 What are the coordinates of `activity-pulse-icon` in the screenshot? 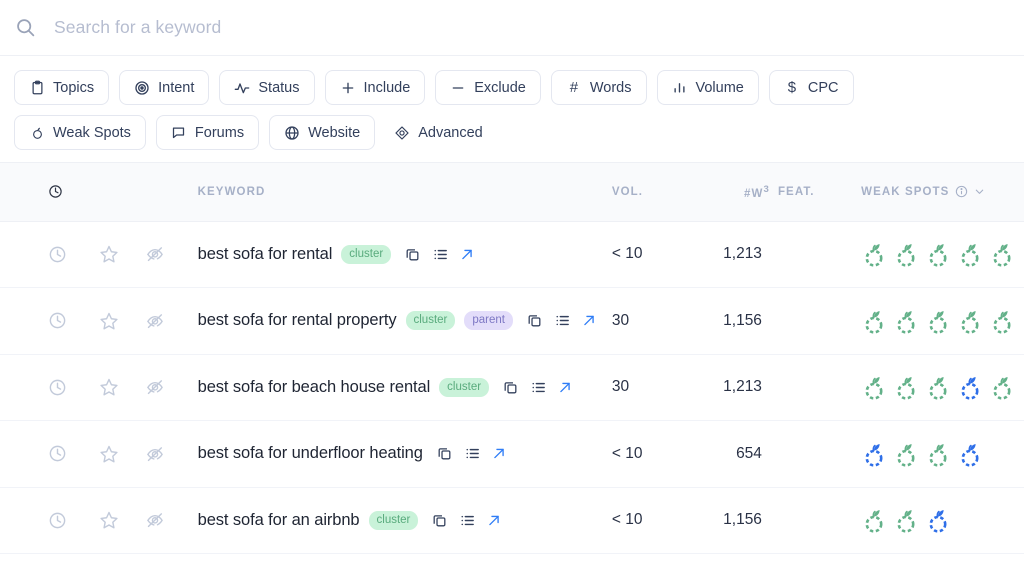 It's located at (242, 88).